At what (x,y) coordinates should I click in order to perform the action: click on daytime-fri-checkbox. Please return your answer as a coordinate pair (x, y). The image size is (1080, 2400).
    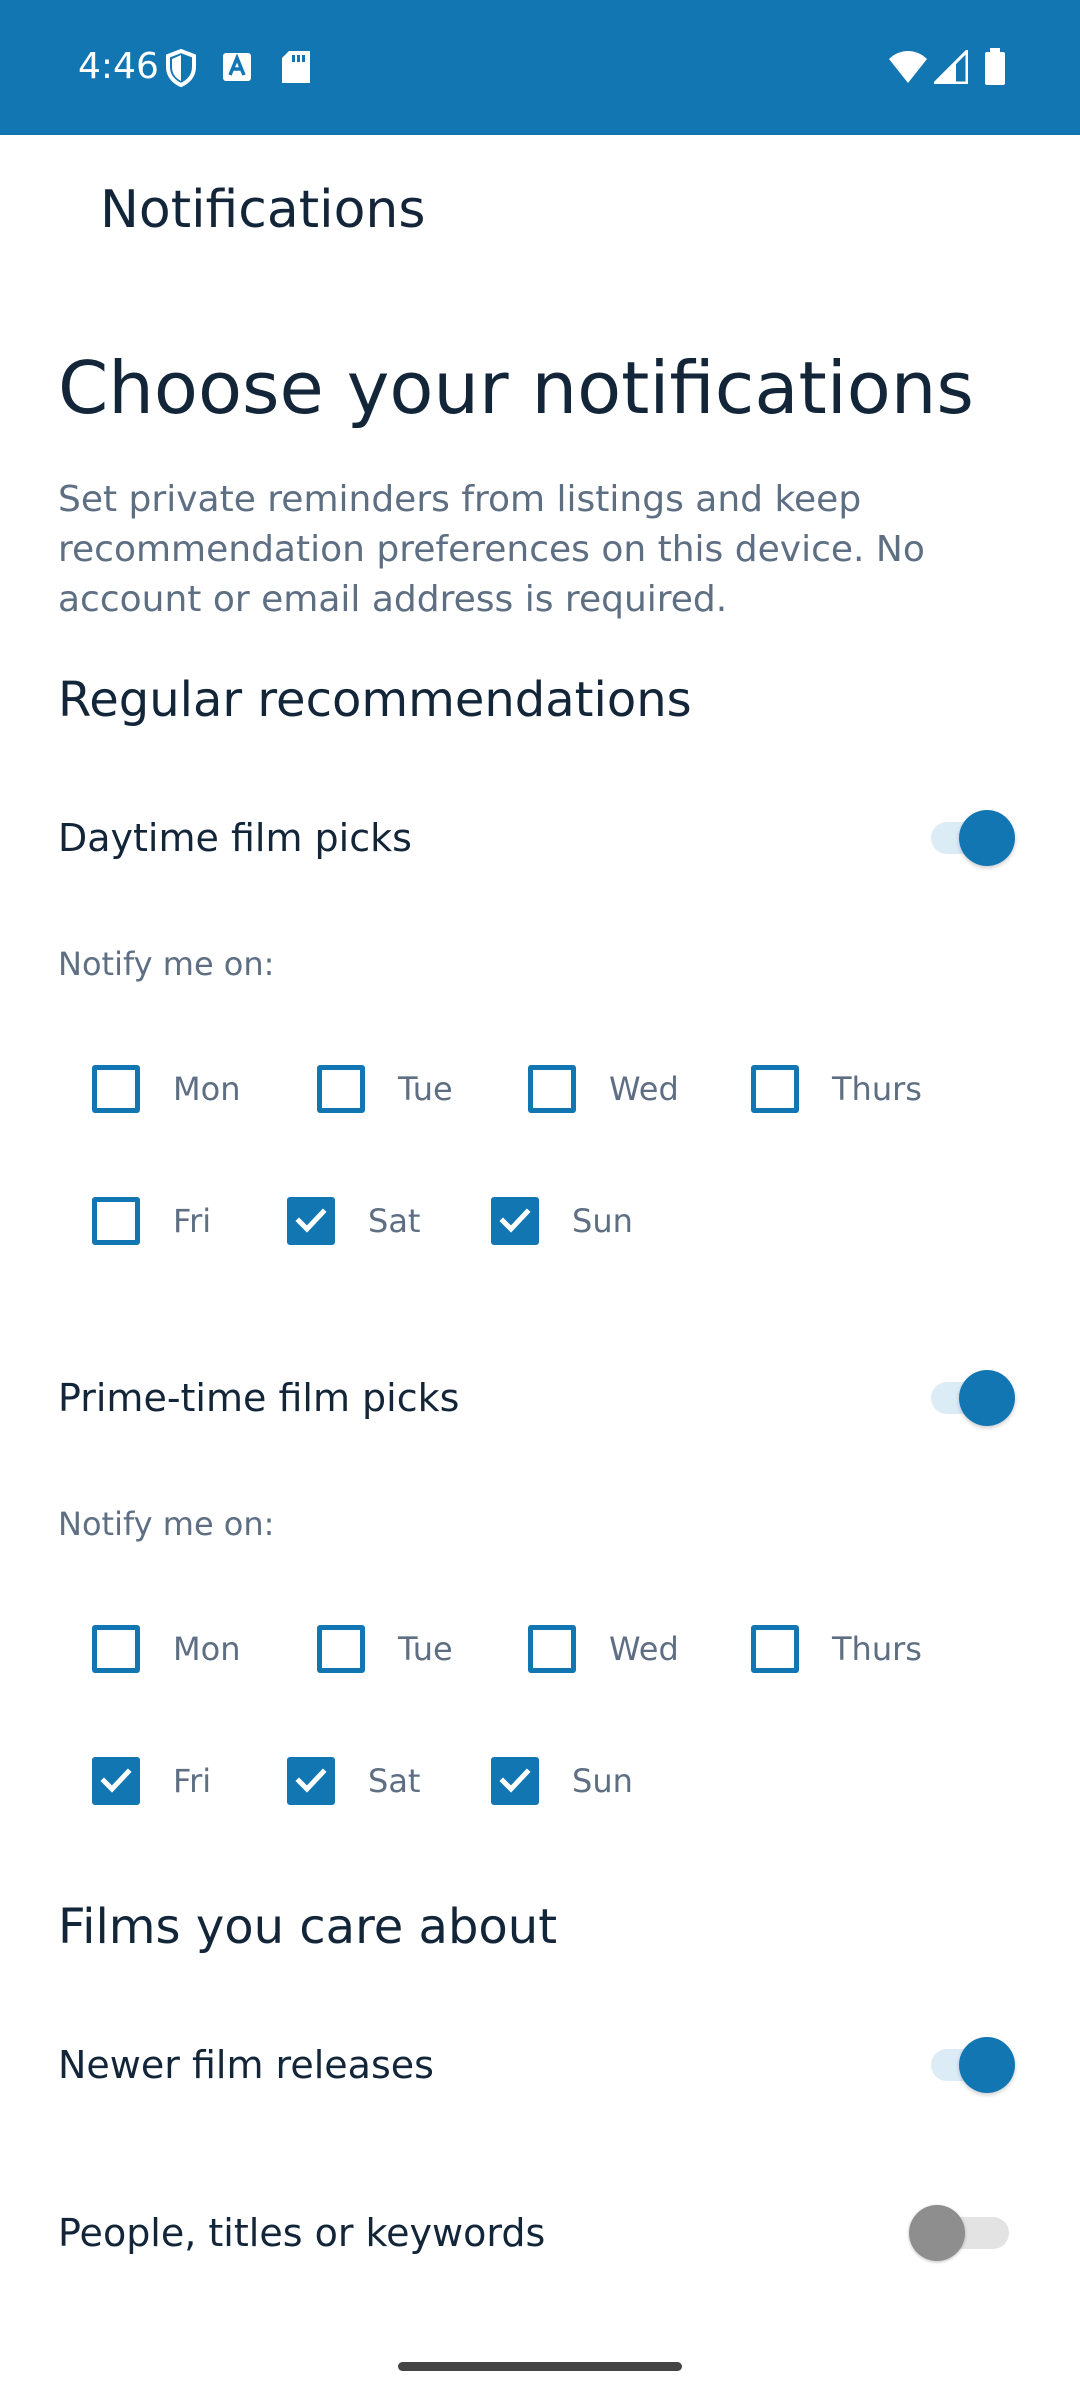
    Looking at the image, I should click on (116, 1221).